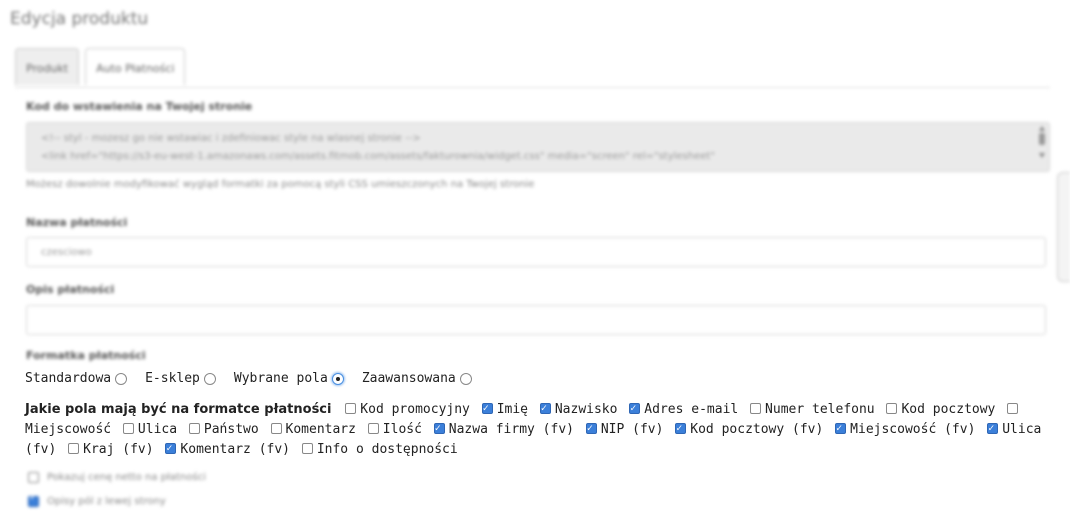 The height and width of the screenshot is (521, 1070). What do you see at coordinates (415, 409) in the screenshot?
I see `field-label: Kod promocyjny` at bounding box center [415, 409].